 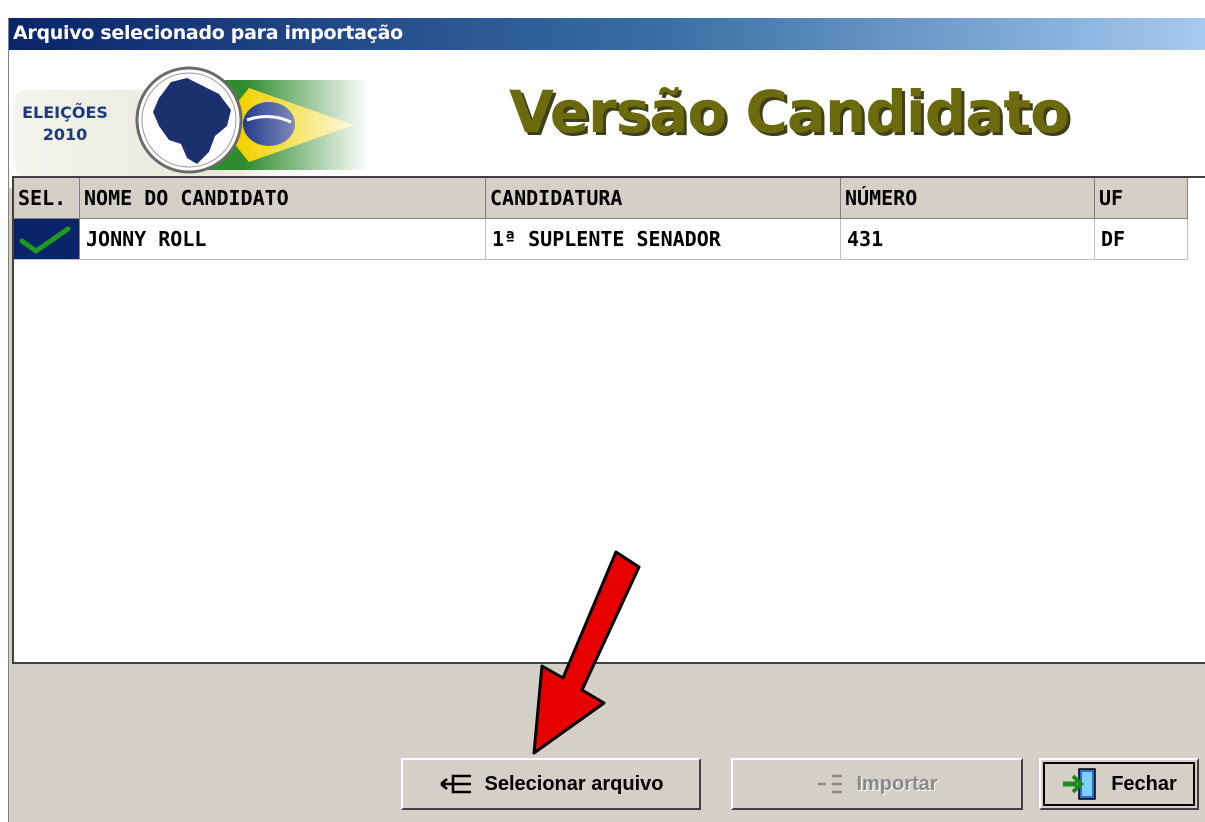 What do you see at coordinates (789, 112) in the screenshot?
I see `version-heading: Versão Candidato` at bounding box center [789, 112].